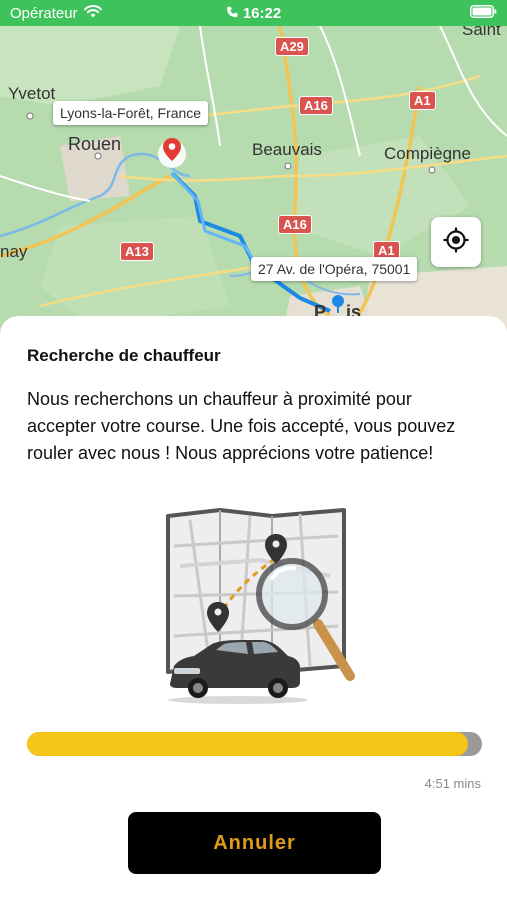 The image size is (507, 900). I want to click on road-sign: A29, so click(292, 46).